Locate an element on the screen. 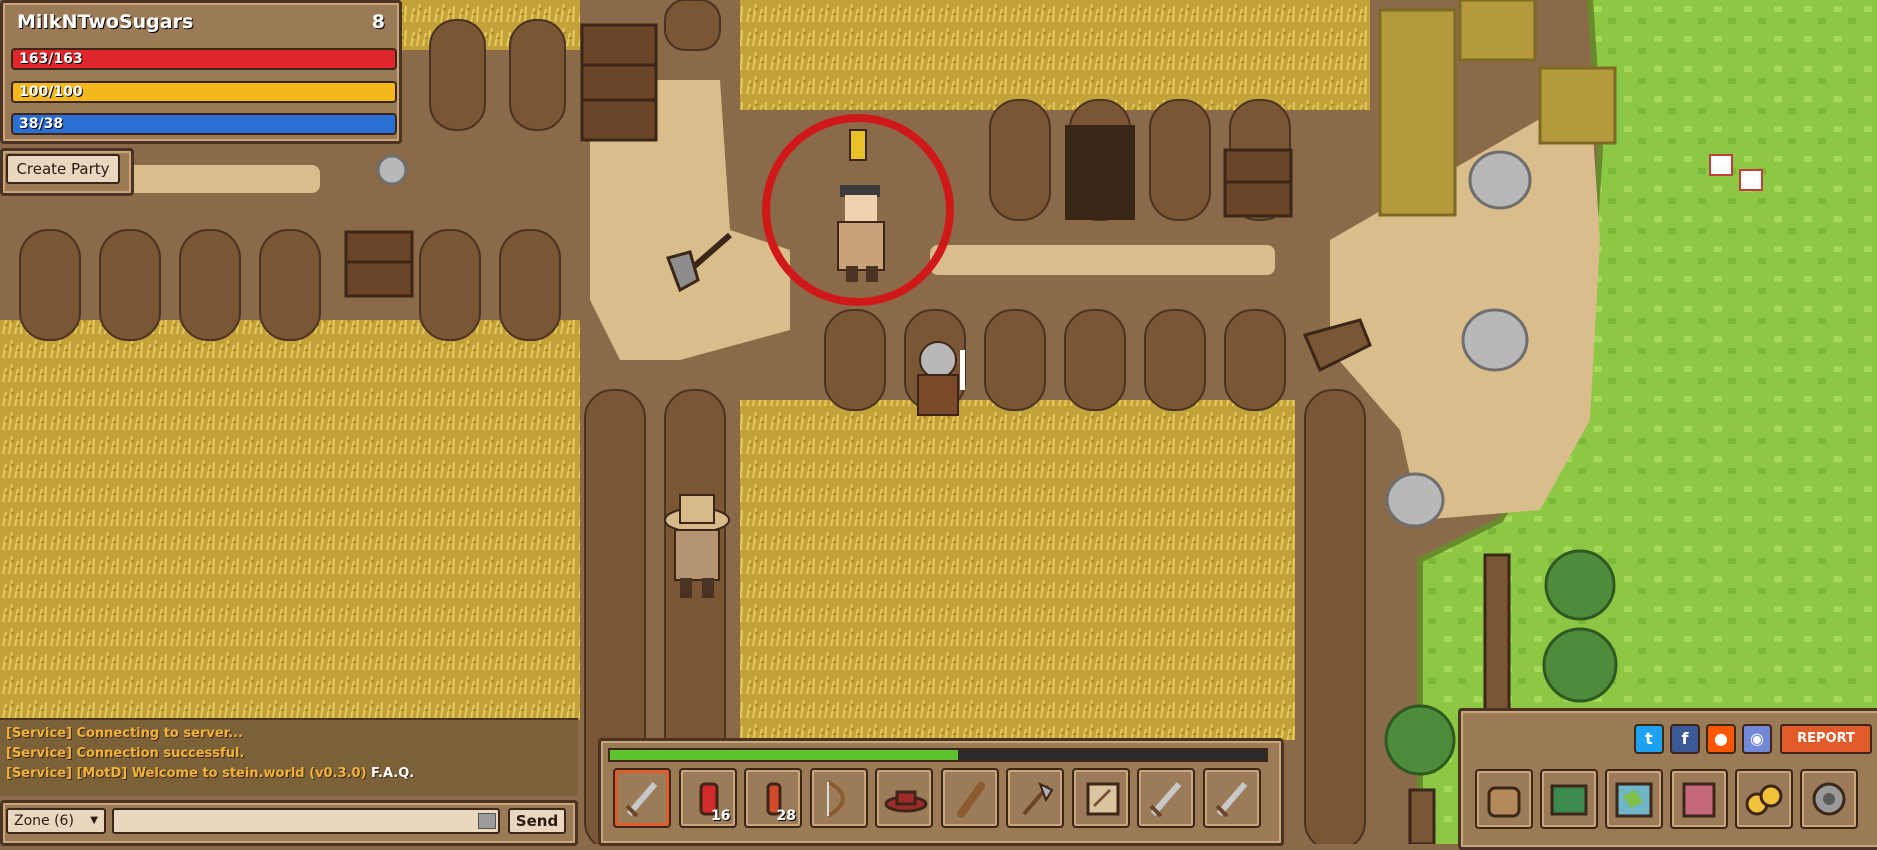 The height and width of the screenshot is (850, 1877). report-button: REPORT is located at coordinates (1826, 739).